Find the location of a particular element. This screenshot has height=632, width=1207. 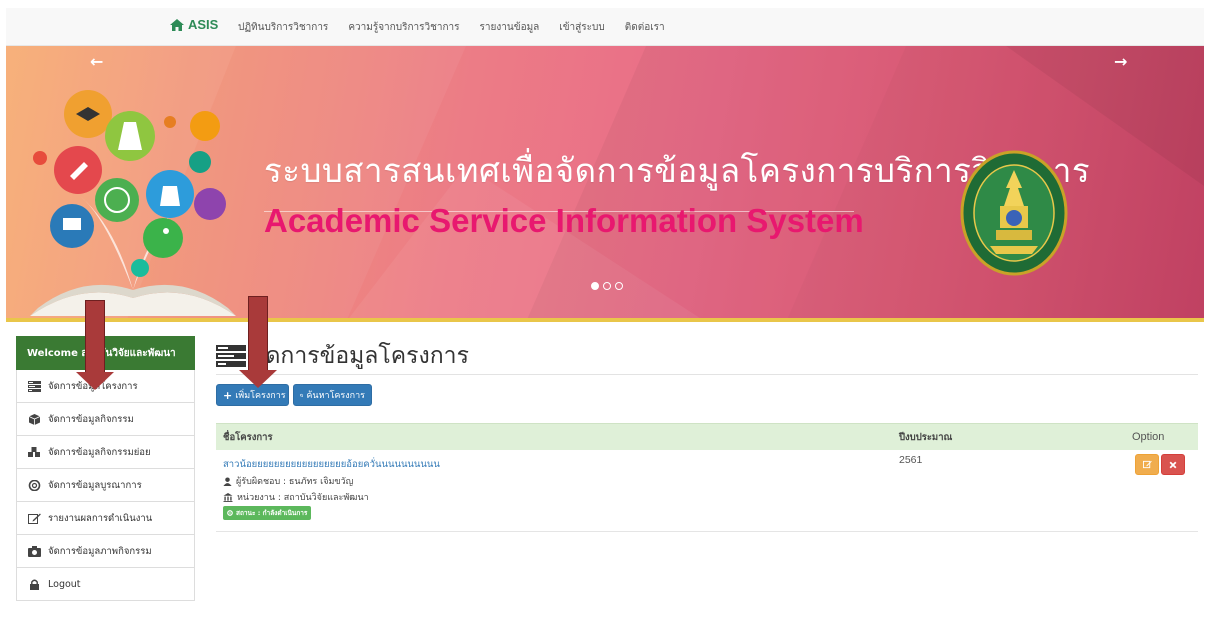

annotation-arrow-add-button is located at coordinates (258, 342).